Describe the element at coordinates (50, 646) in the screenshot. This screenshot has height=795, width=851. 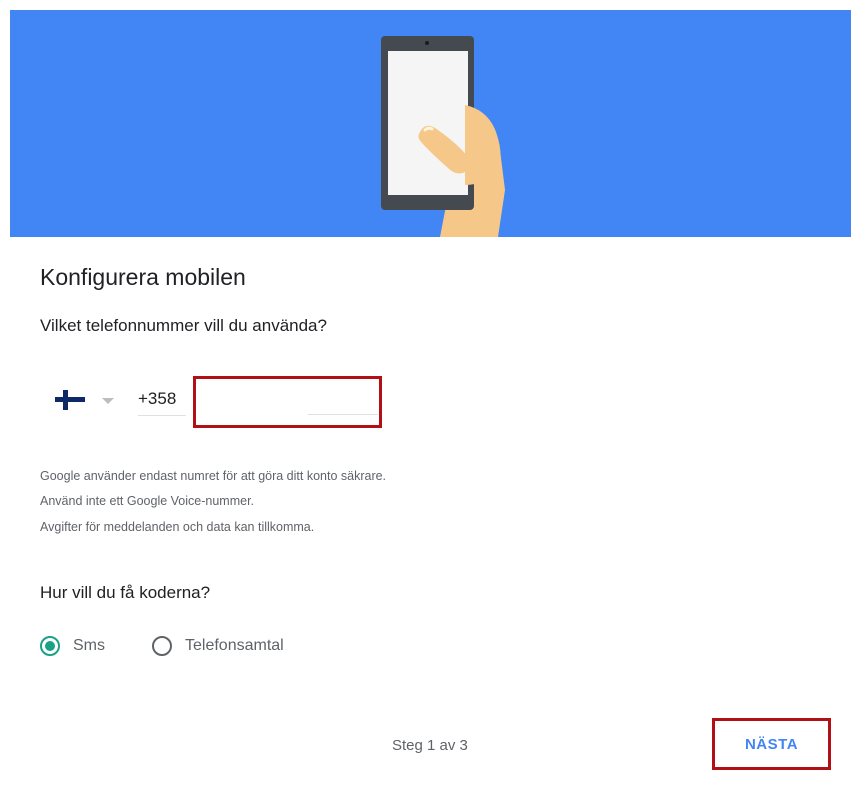
I see `radio-selected-icon` at that location.